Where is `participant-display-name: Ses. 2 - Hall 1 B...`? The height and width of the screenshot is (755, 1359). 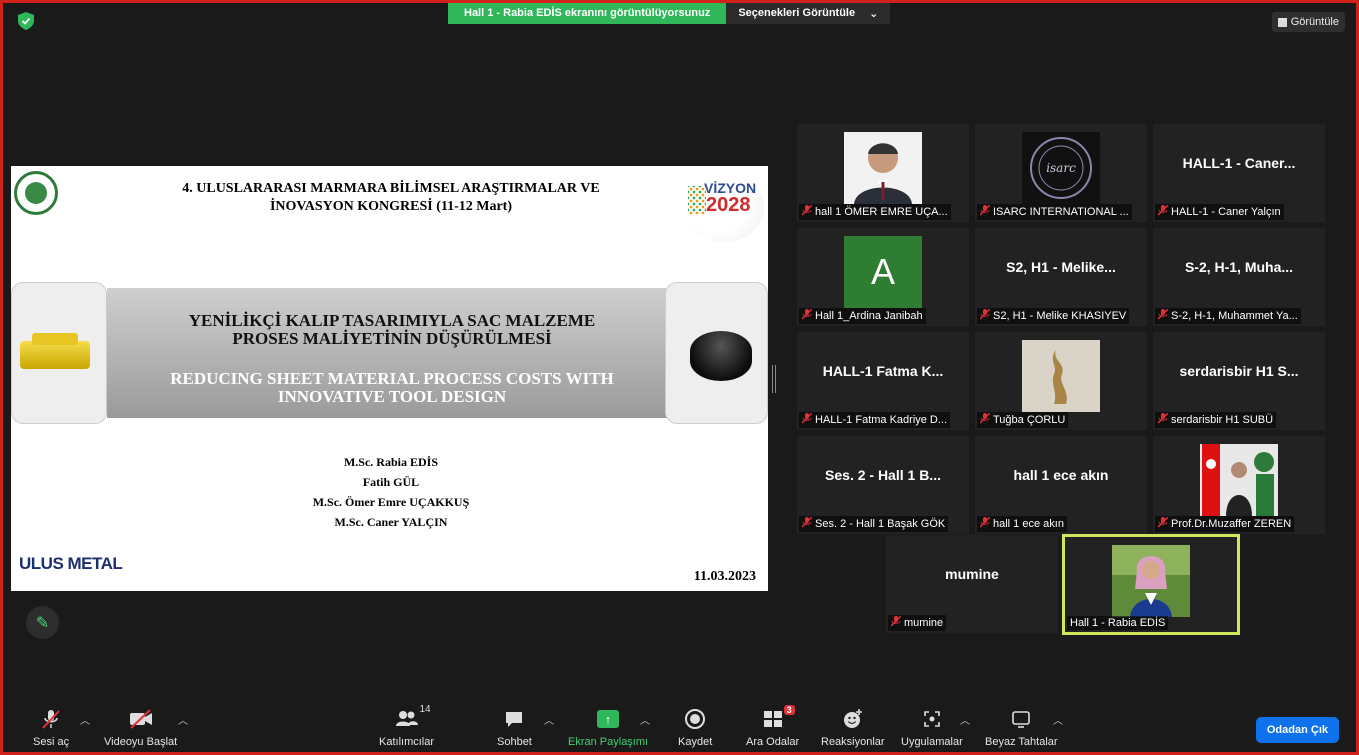 participant-display-name: Ses. 2 - Hall 1 B... is located at coordinates (883, 475).